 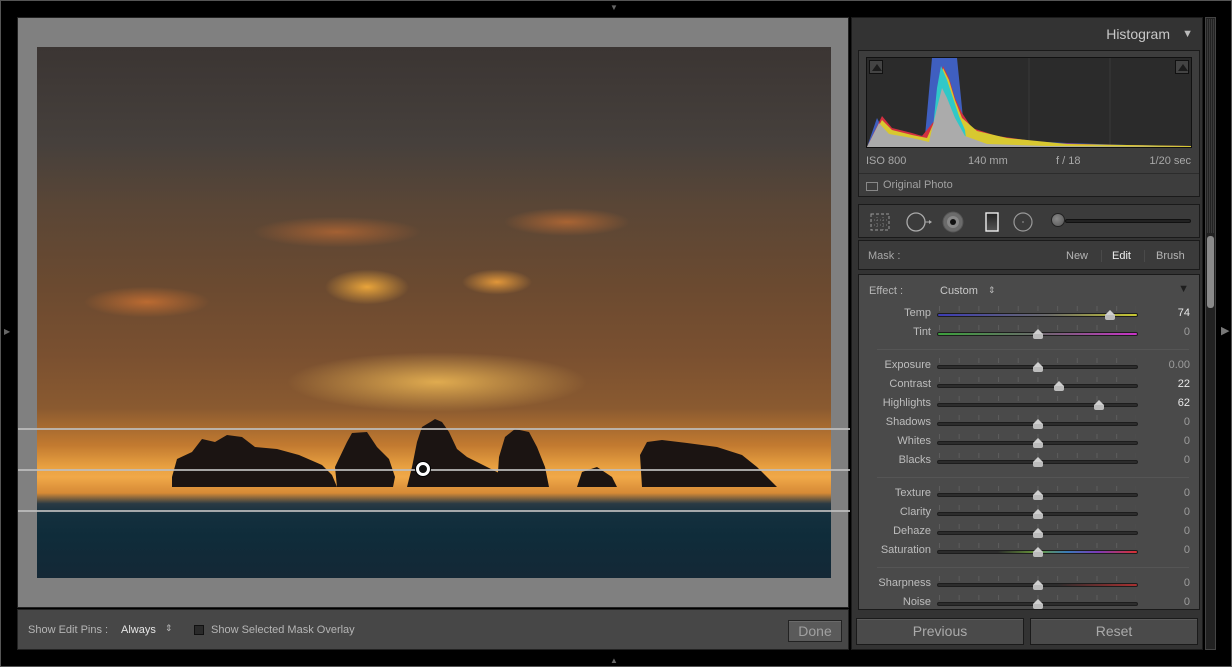 I want to click on radial-filter-icon, so click(x=1023, y=222).